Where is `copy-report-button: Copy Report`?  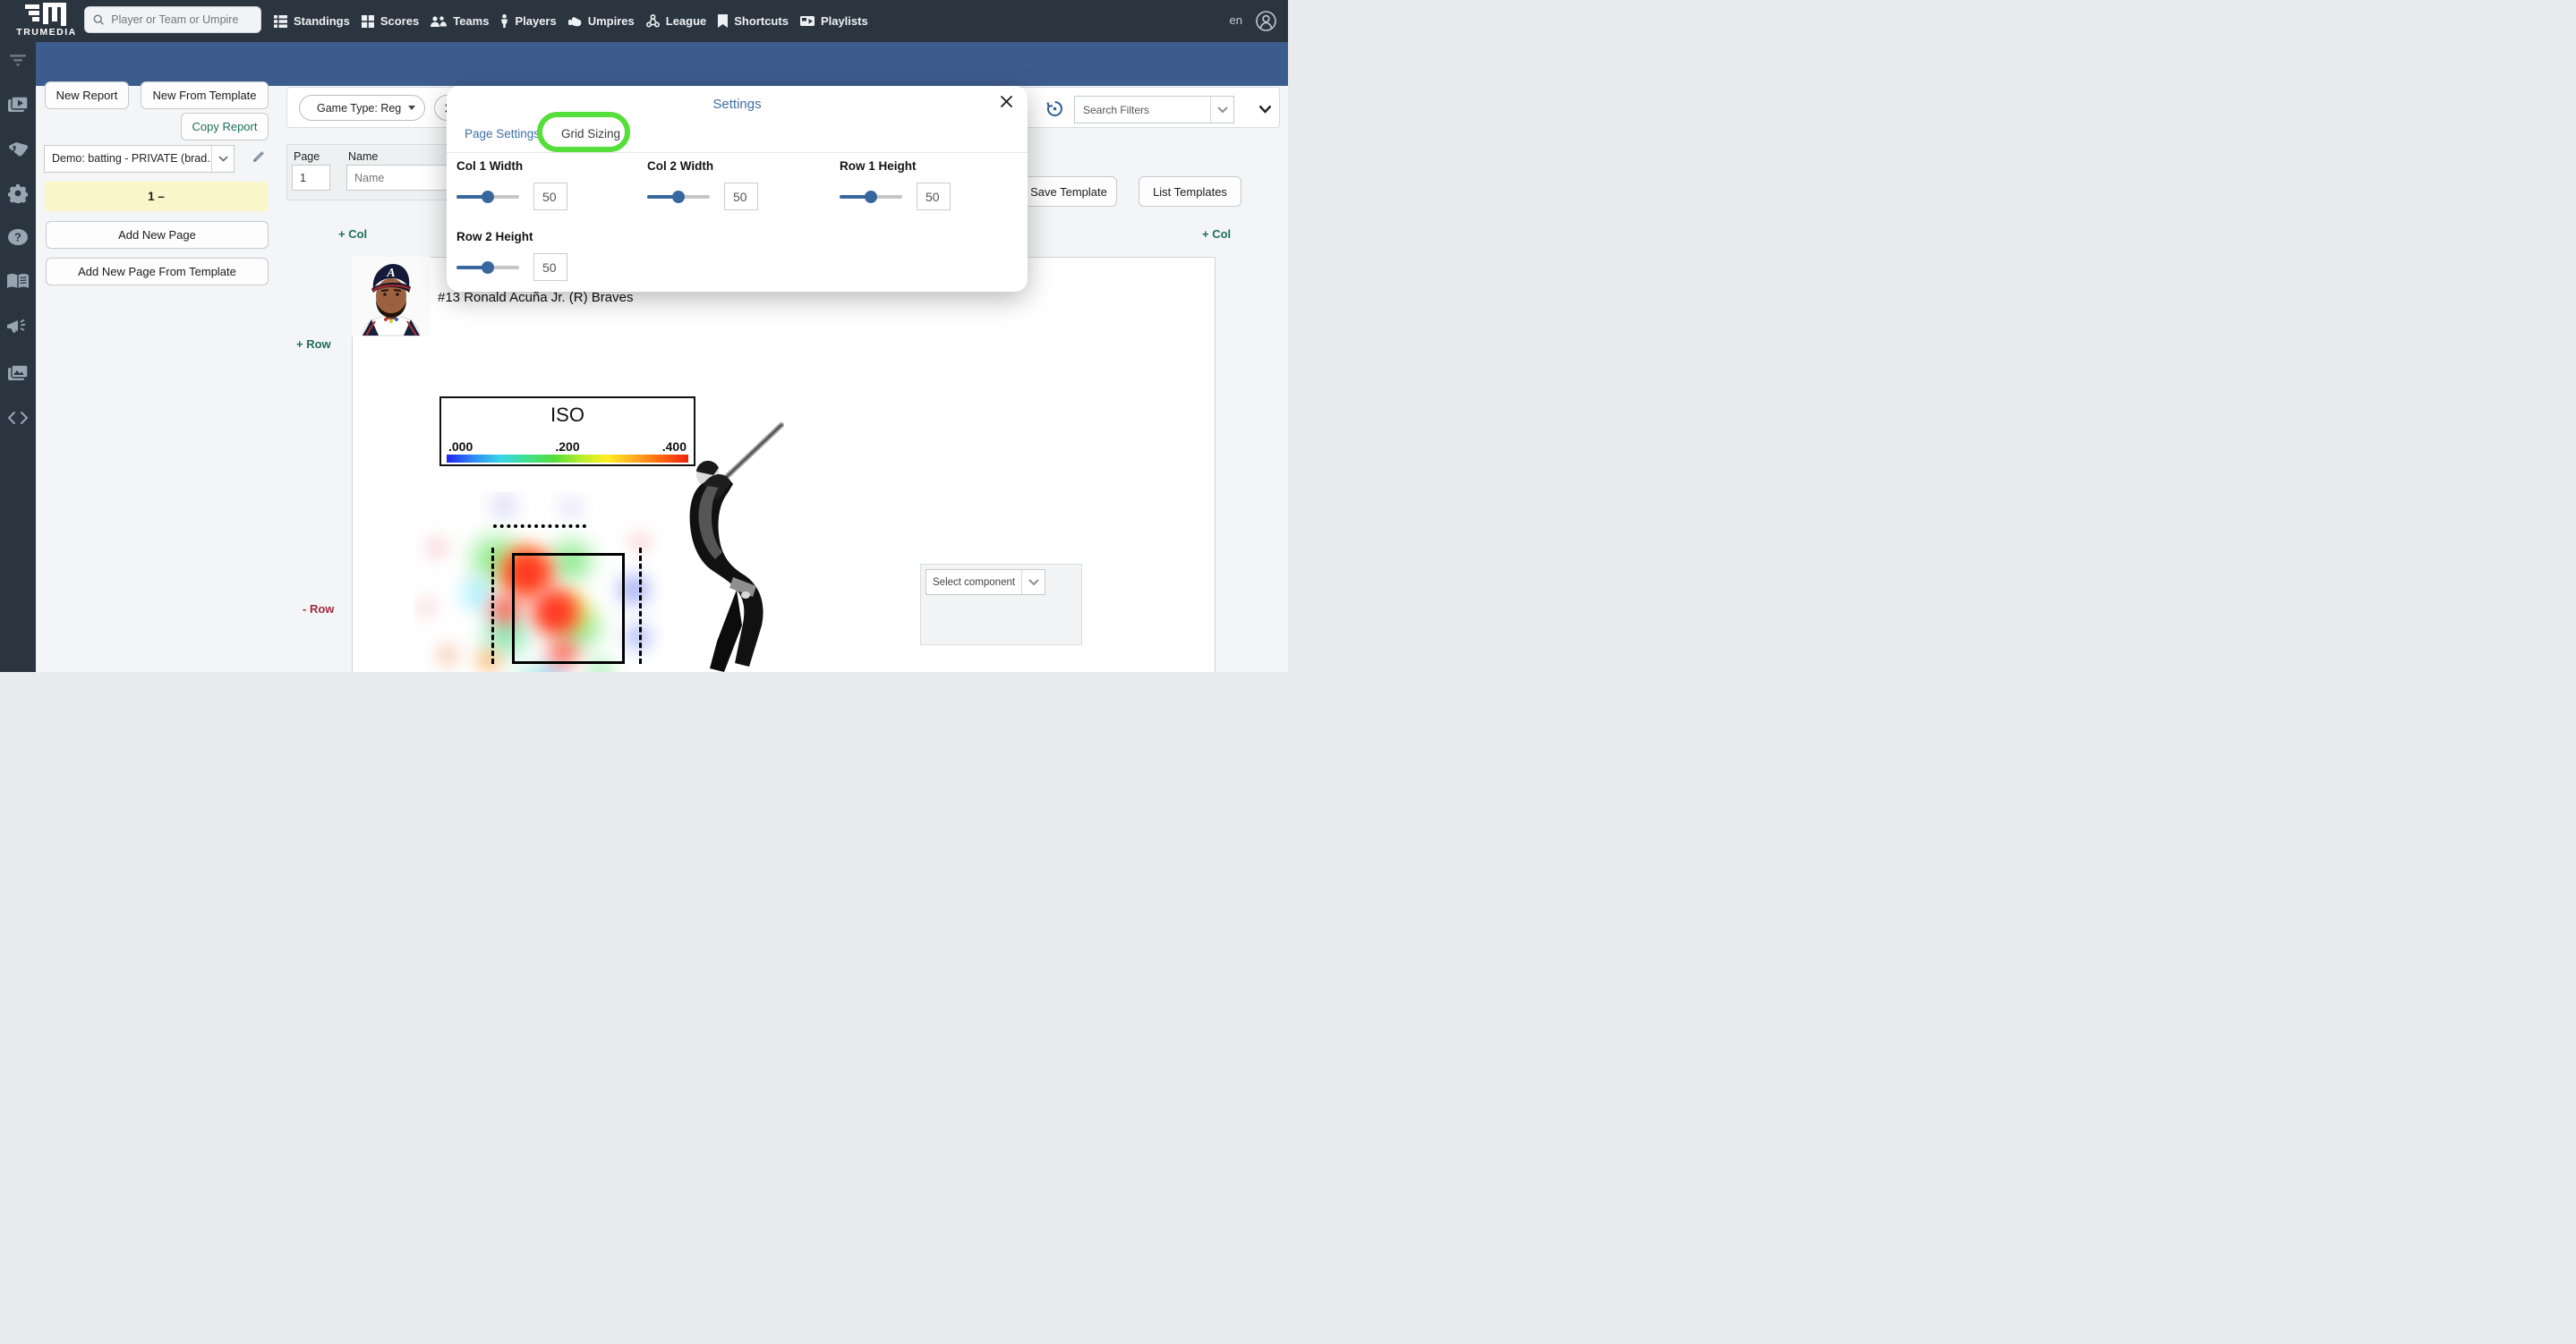 copy-report-button: Copy Report is located at coordinates (225, 126).